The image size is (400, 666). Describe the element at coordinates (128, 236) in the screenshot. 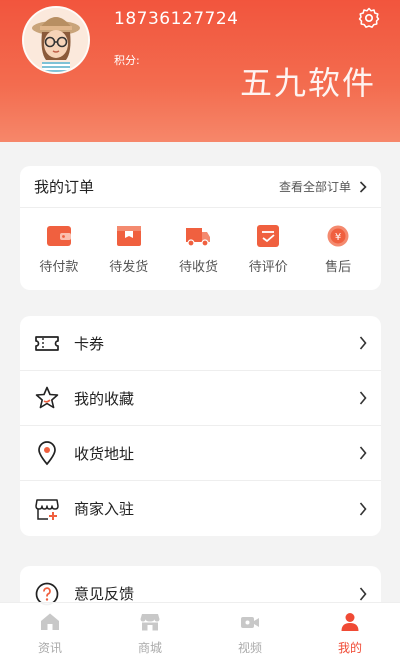

I see `package-icon` at that location.